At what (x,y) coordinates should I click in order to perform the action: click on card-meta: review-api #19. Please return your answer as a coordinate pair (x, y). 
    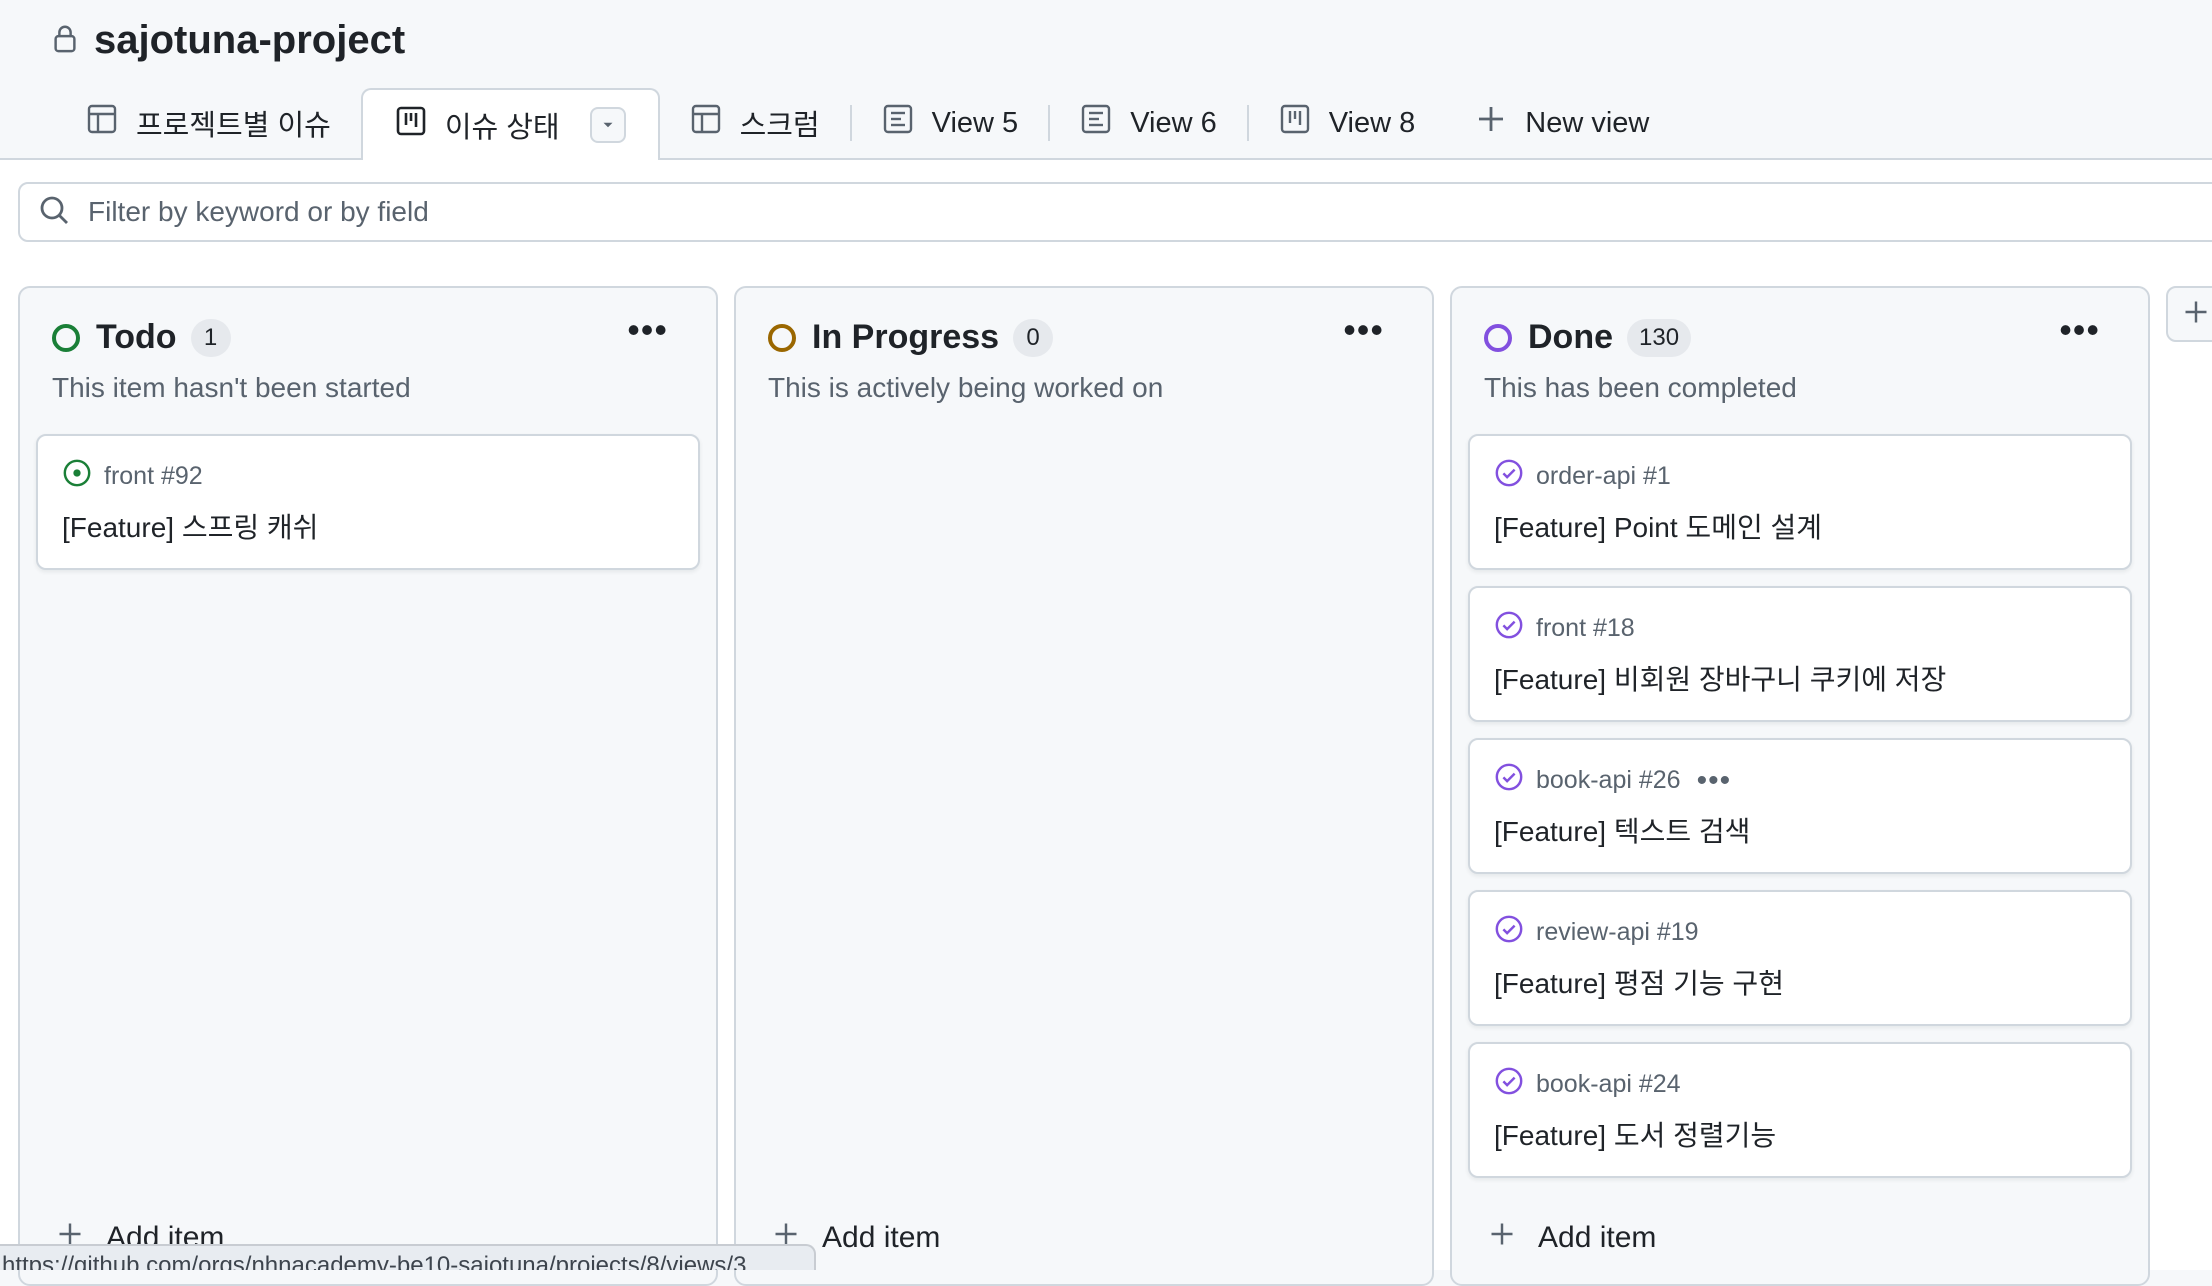
    Looking at the image, I should click on (1596, 932).